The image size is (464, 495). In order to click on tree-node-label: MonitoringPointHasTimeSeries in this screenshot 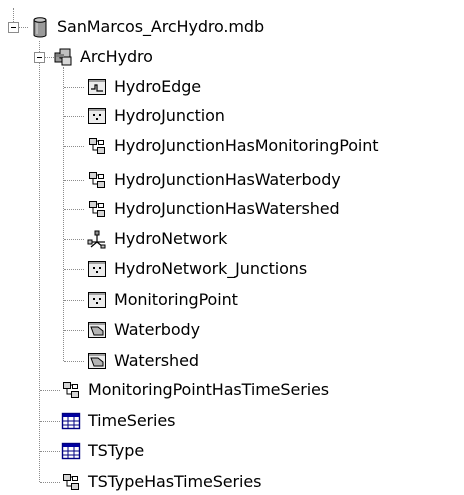, I will do `click(209, 389)`.